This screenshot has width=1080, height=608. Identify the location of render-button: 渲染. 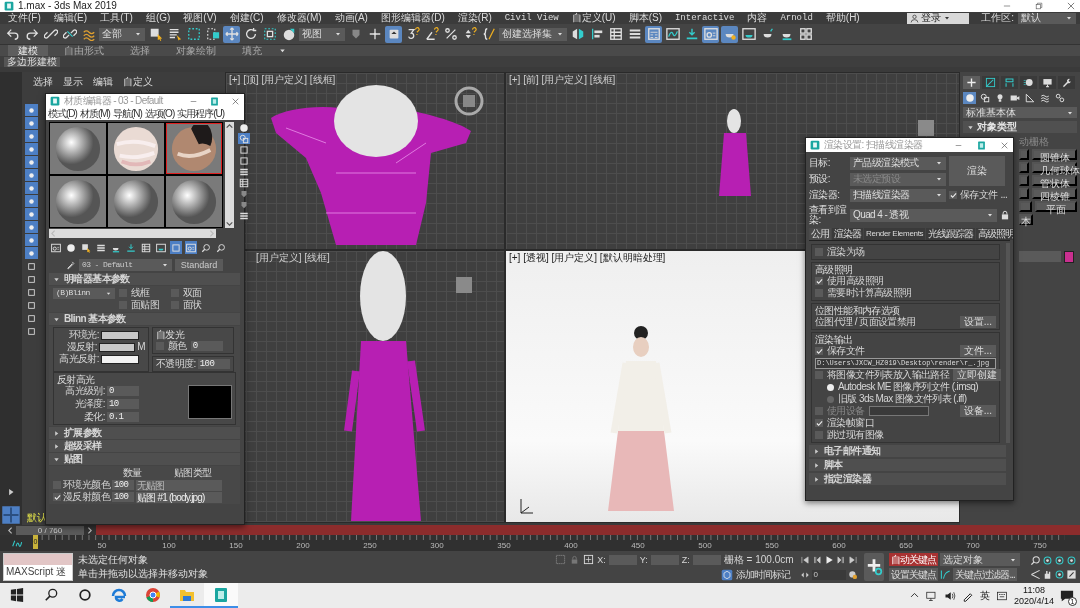
(977, 171).